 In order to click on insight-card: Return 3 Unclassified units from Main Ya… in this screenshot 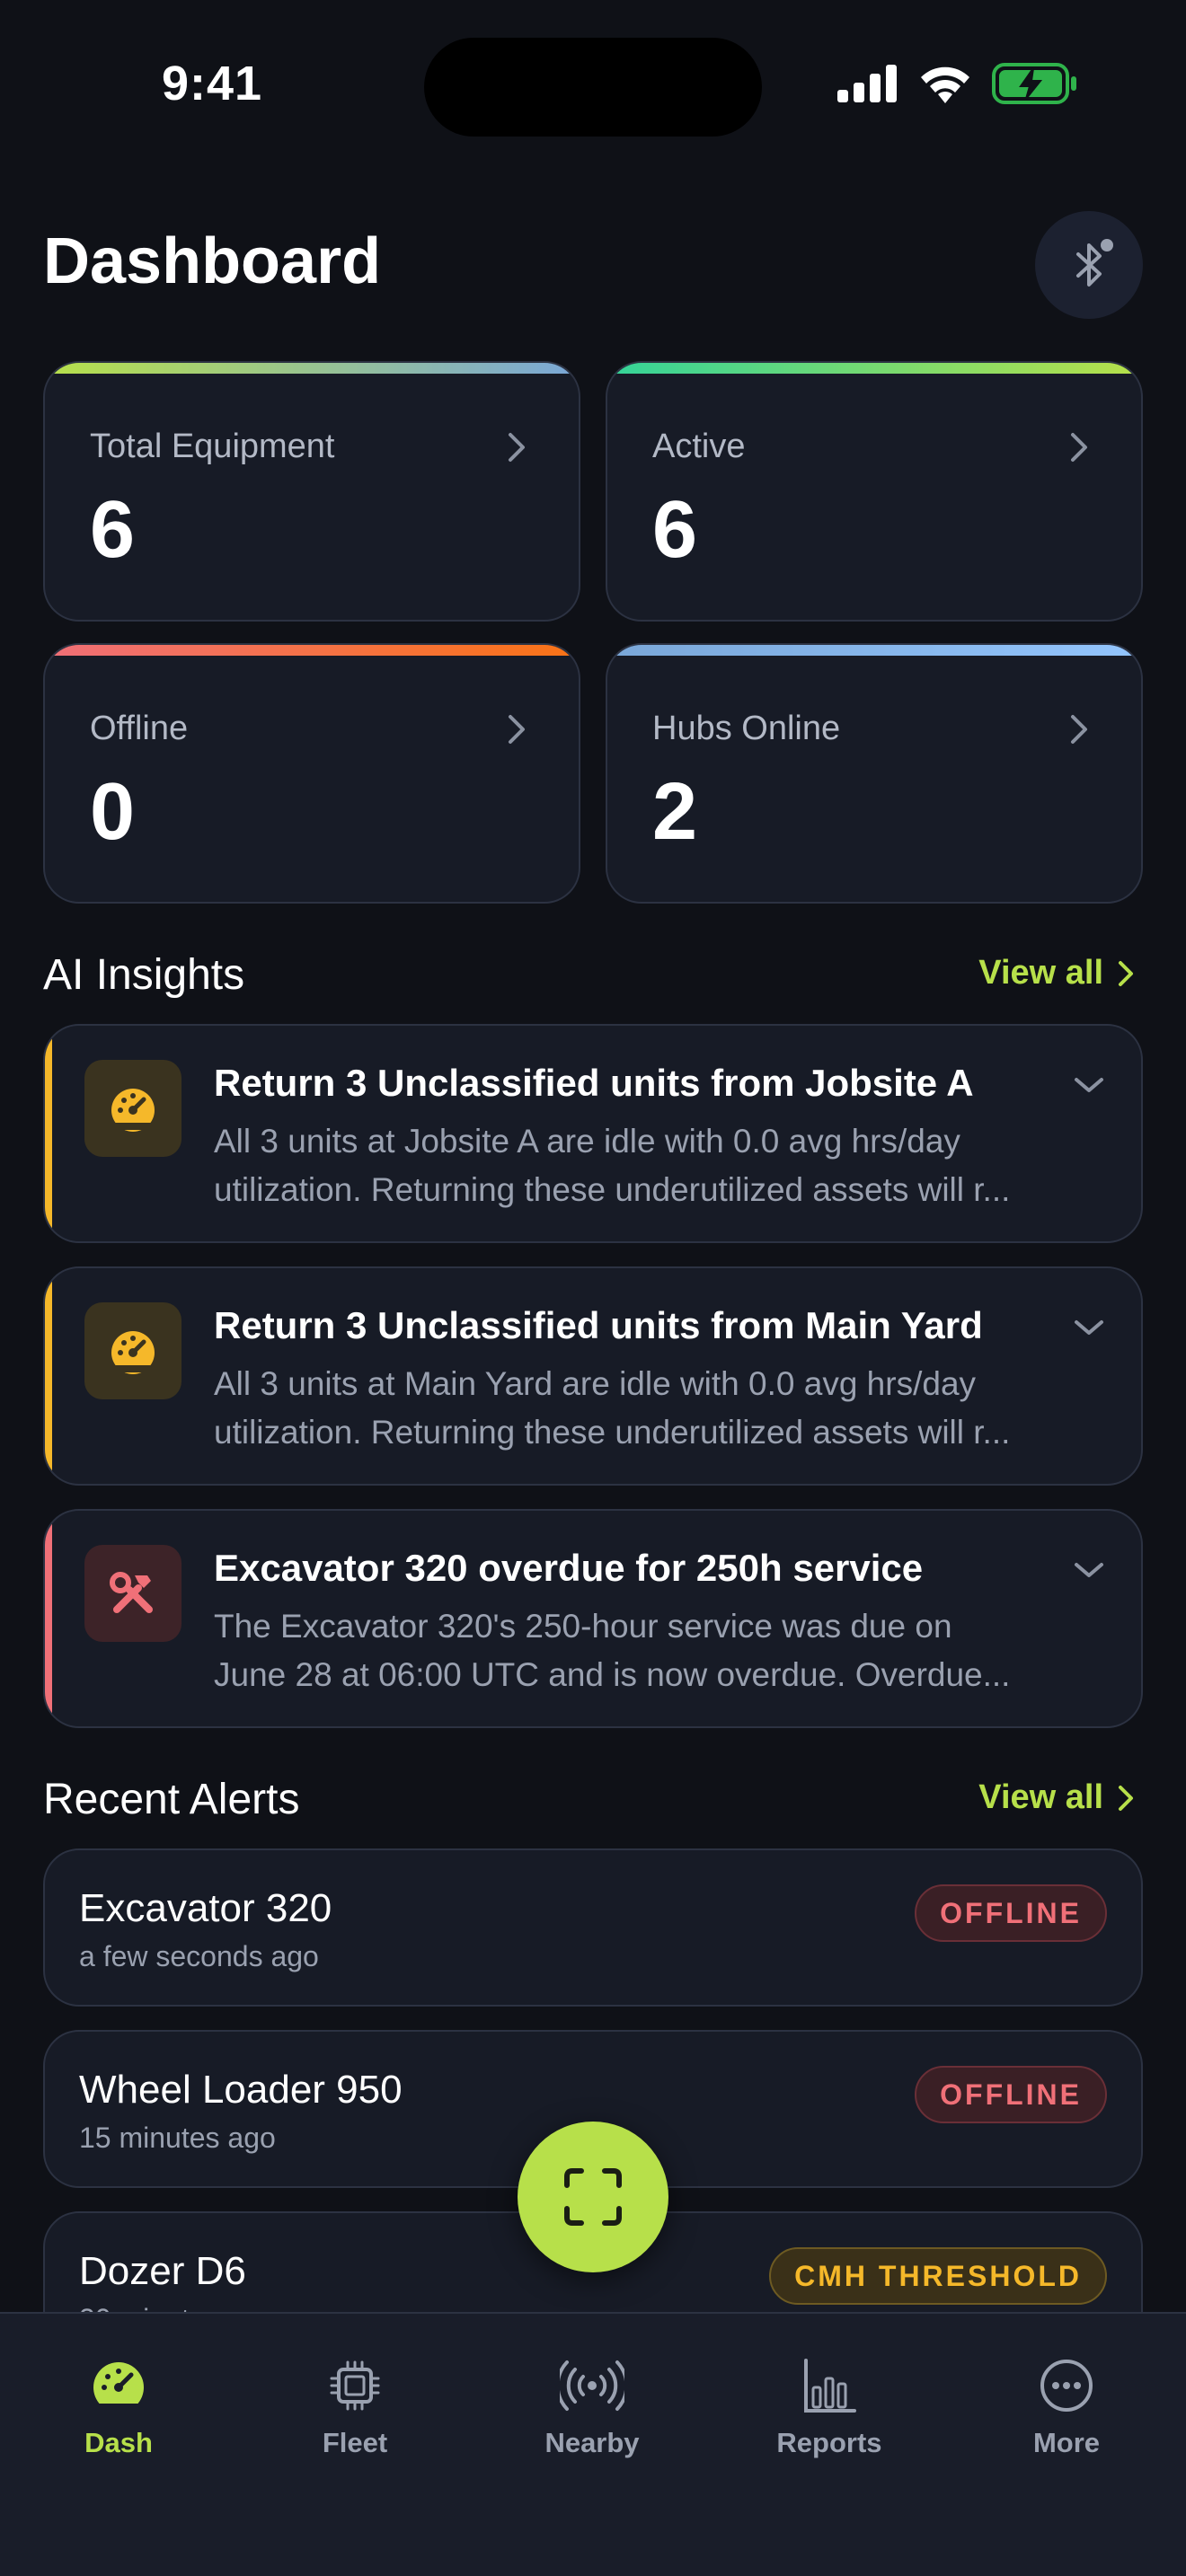, I will do `click(593, 1376)`.